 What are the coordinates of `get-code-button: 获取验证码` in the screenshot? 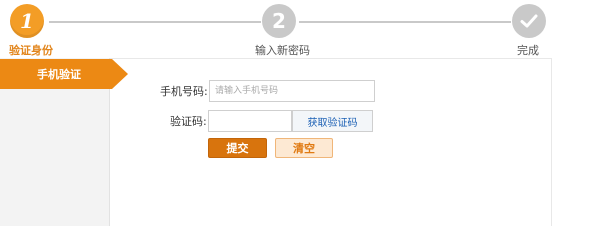 It's located at (332, 121).